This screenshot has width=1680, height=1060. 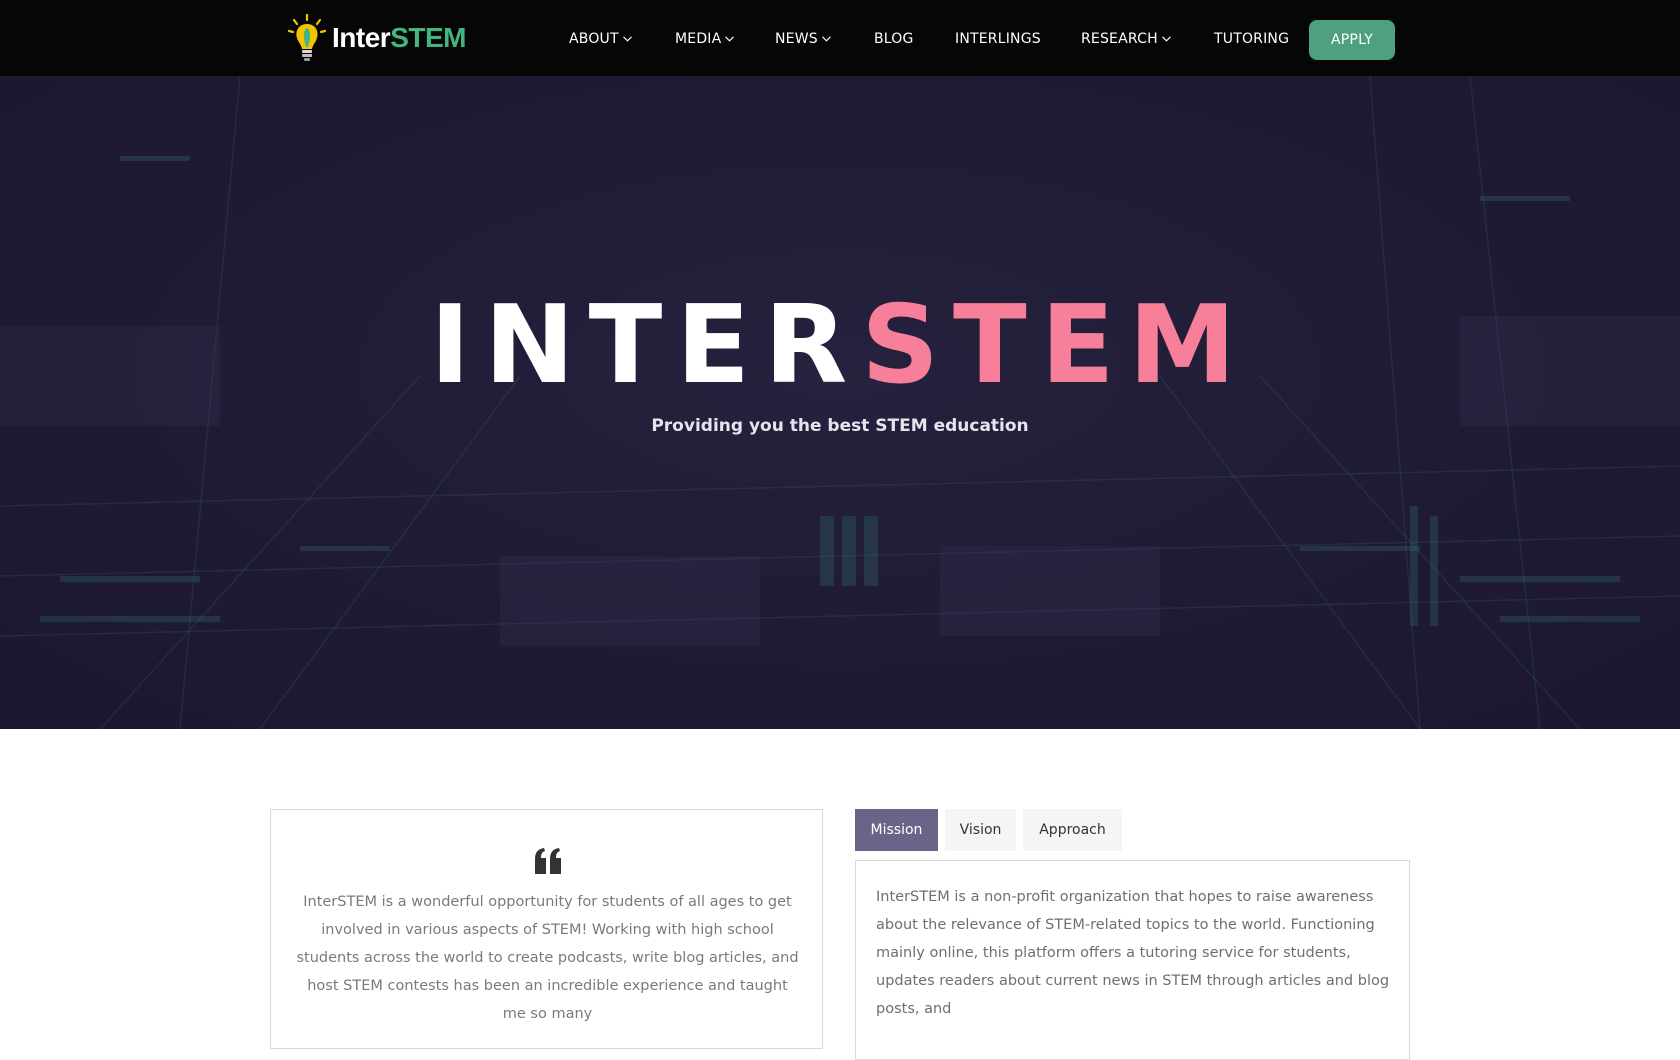 I want to click on quote-icon, so click(x=548, y=861).